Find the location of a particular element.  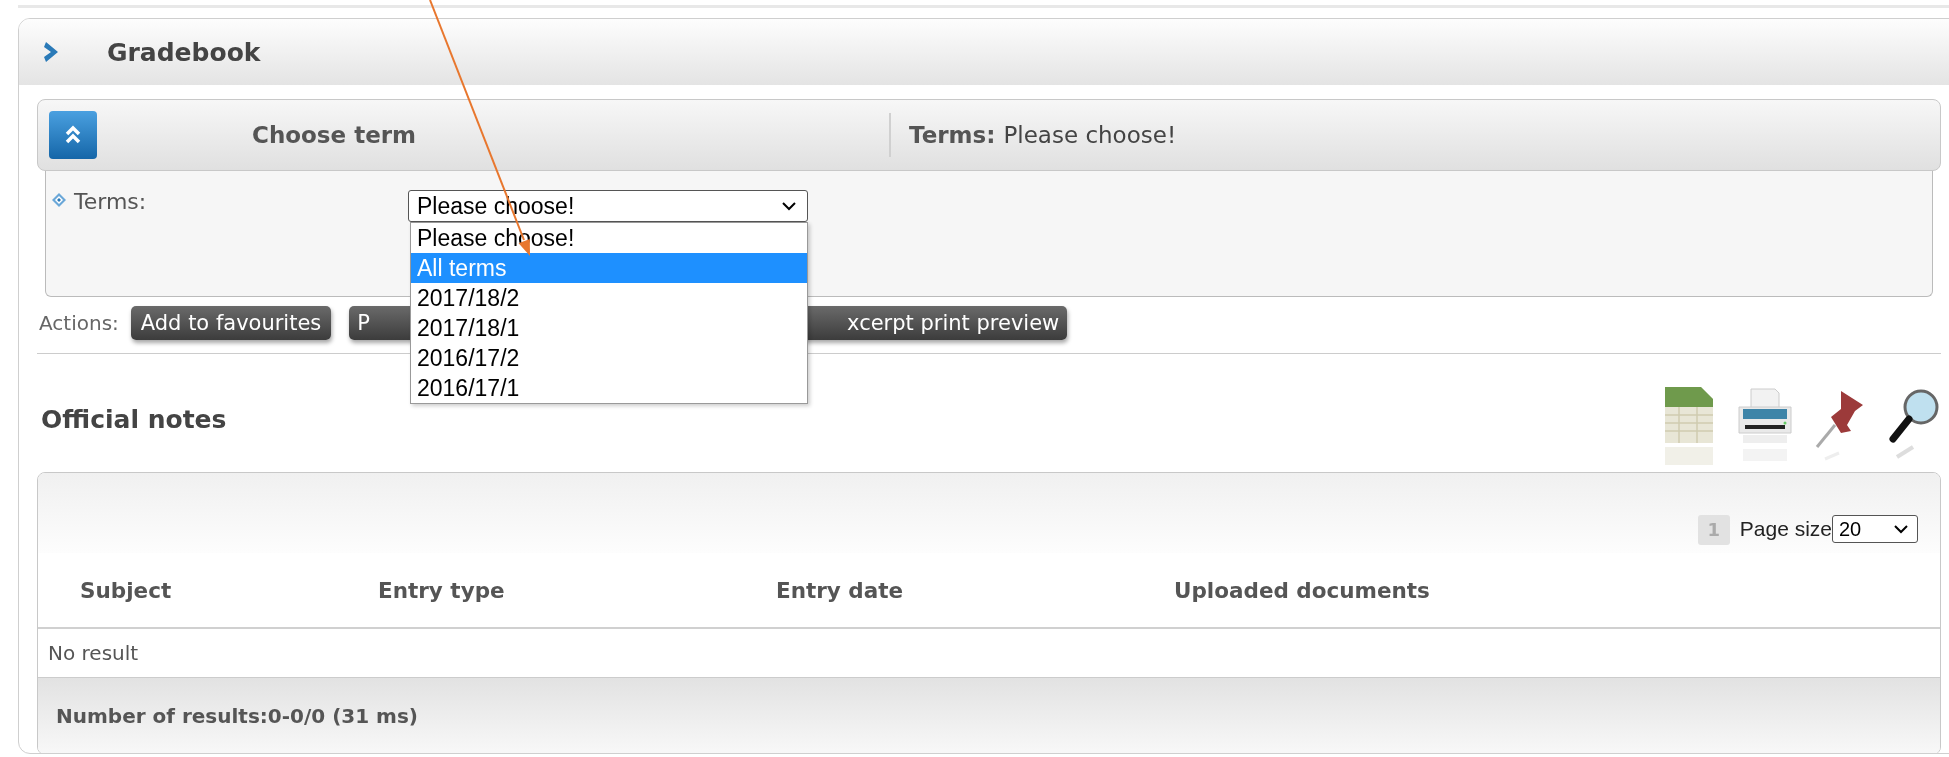

column-header: Uploaded documents is located at coordinates (1302, 590).